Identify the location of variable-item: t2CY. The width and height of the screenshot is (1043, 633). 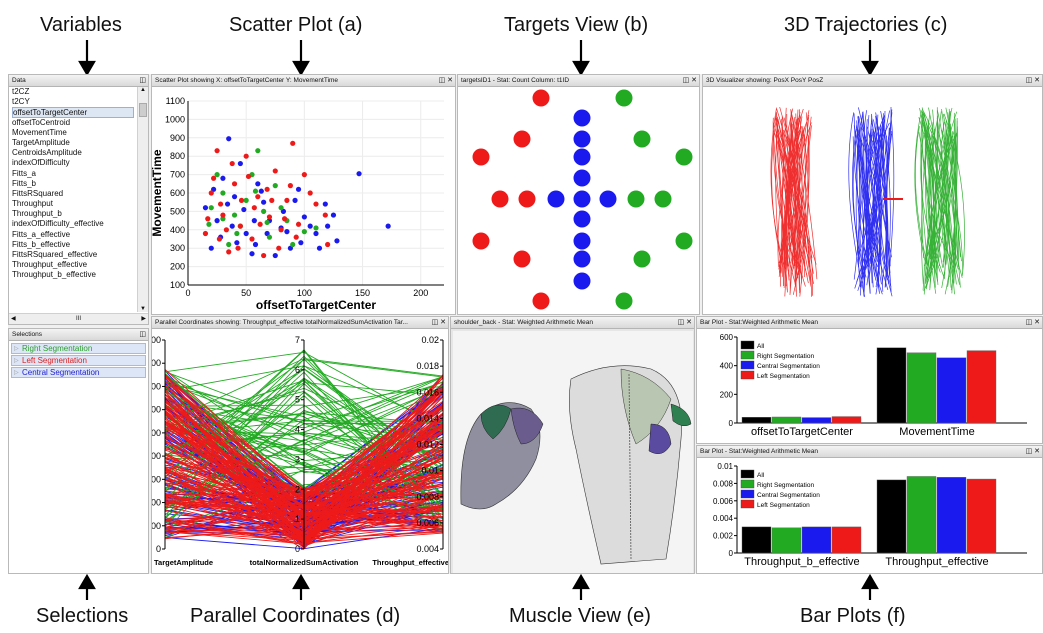
(80, 102).